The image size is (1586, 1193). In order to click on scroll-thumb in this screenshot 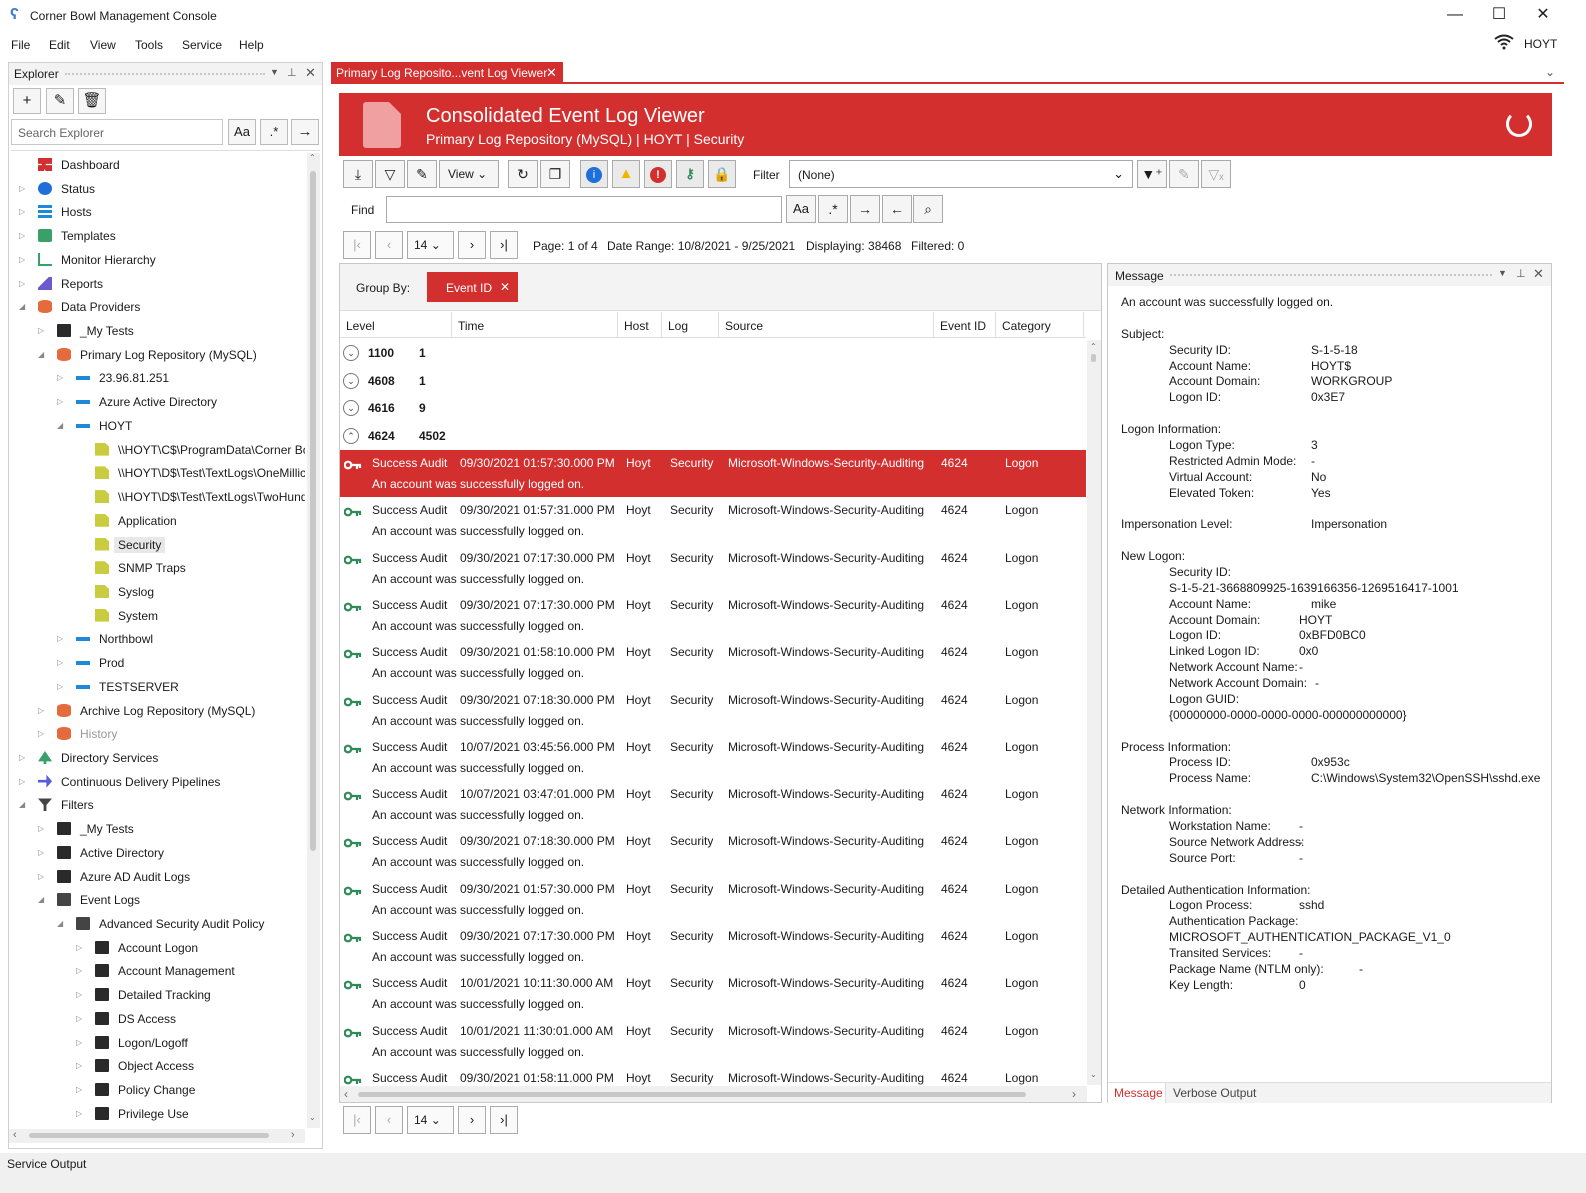, I will do `click(1093, 358)`.